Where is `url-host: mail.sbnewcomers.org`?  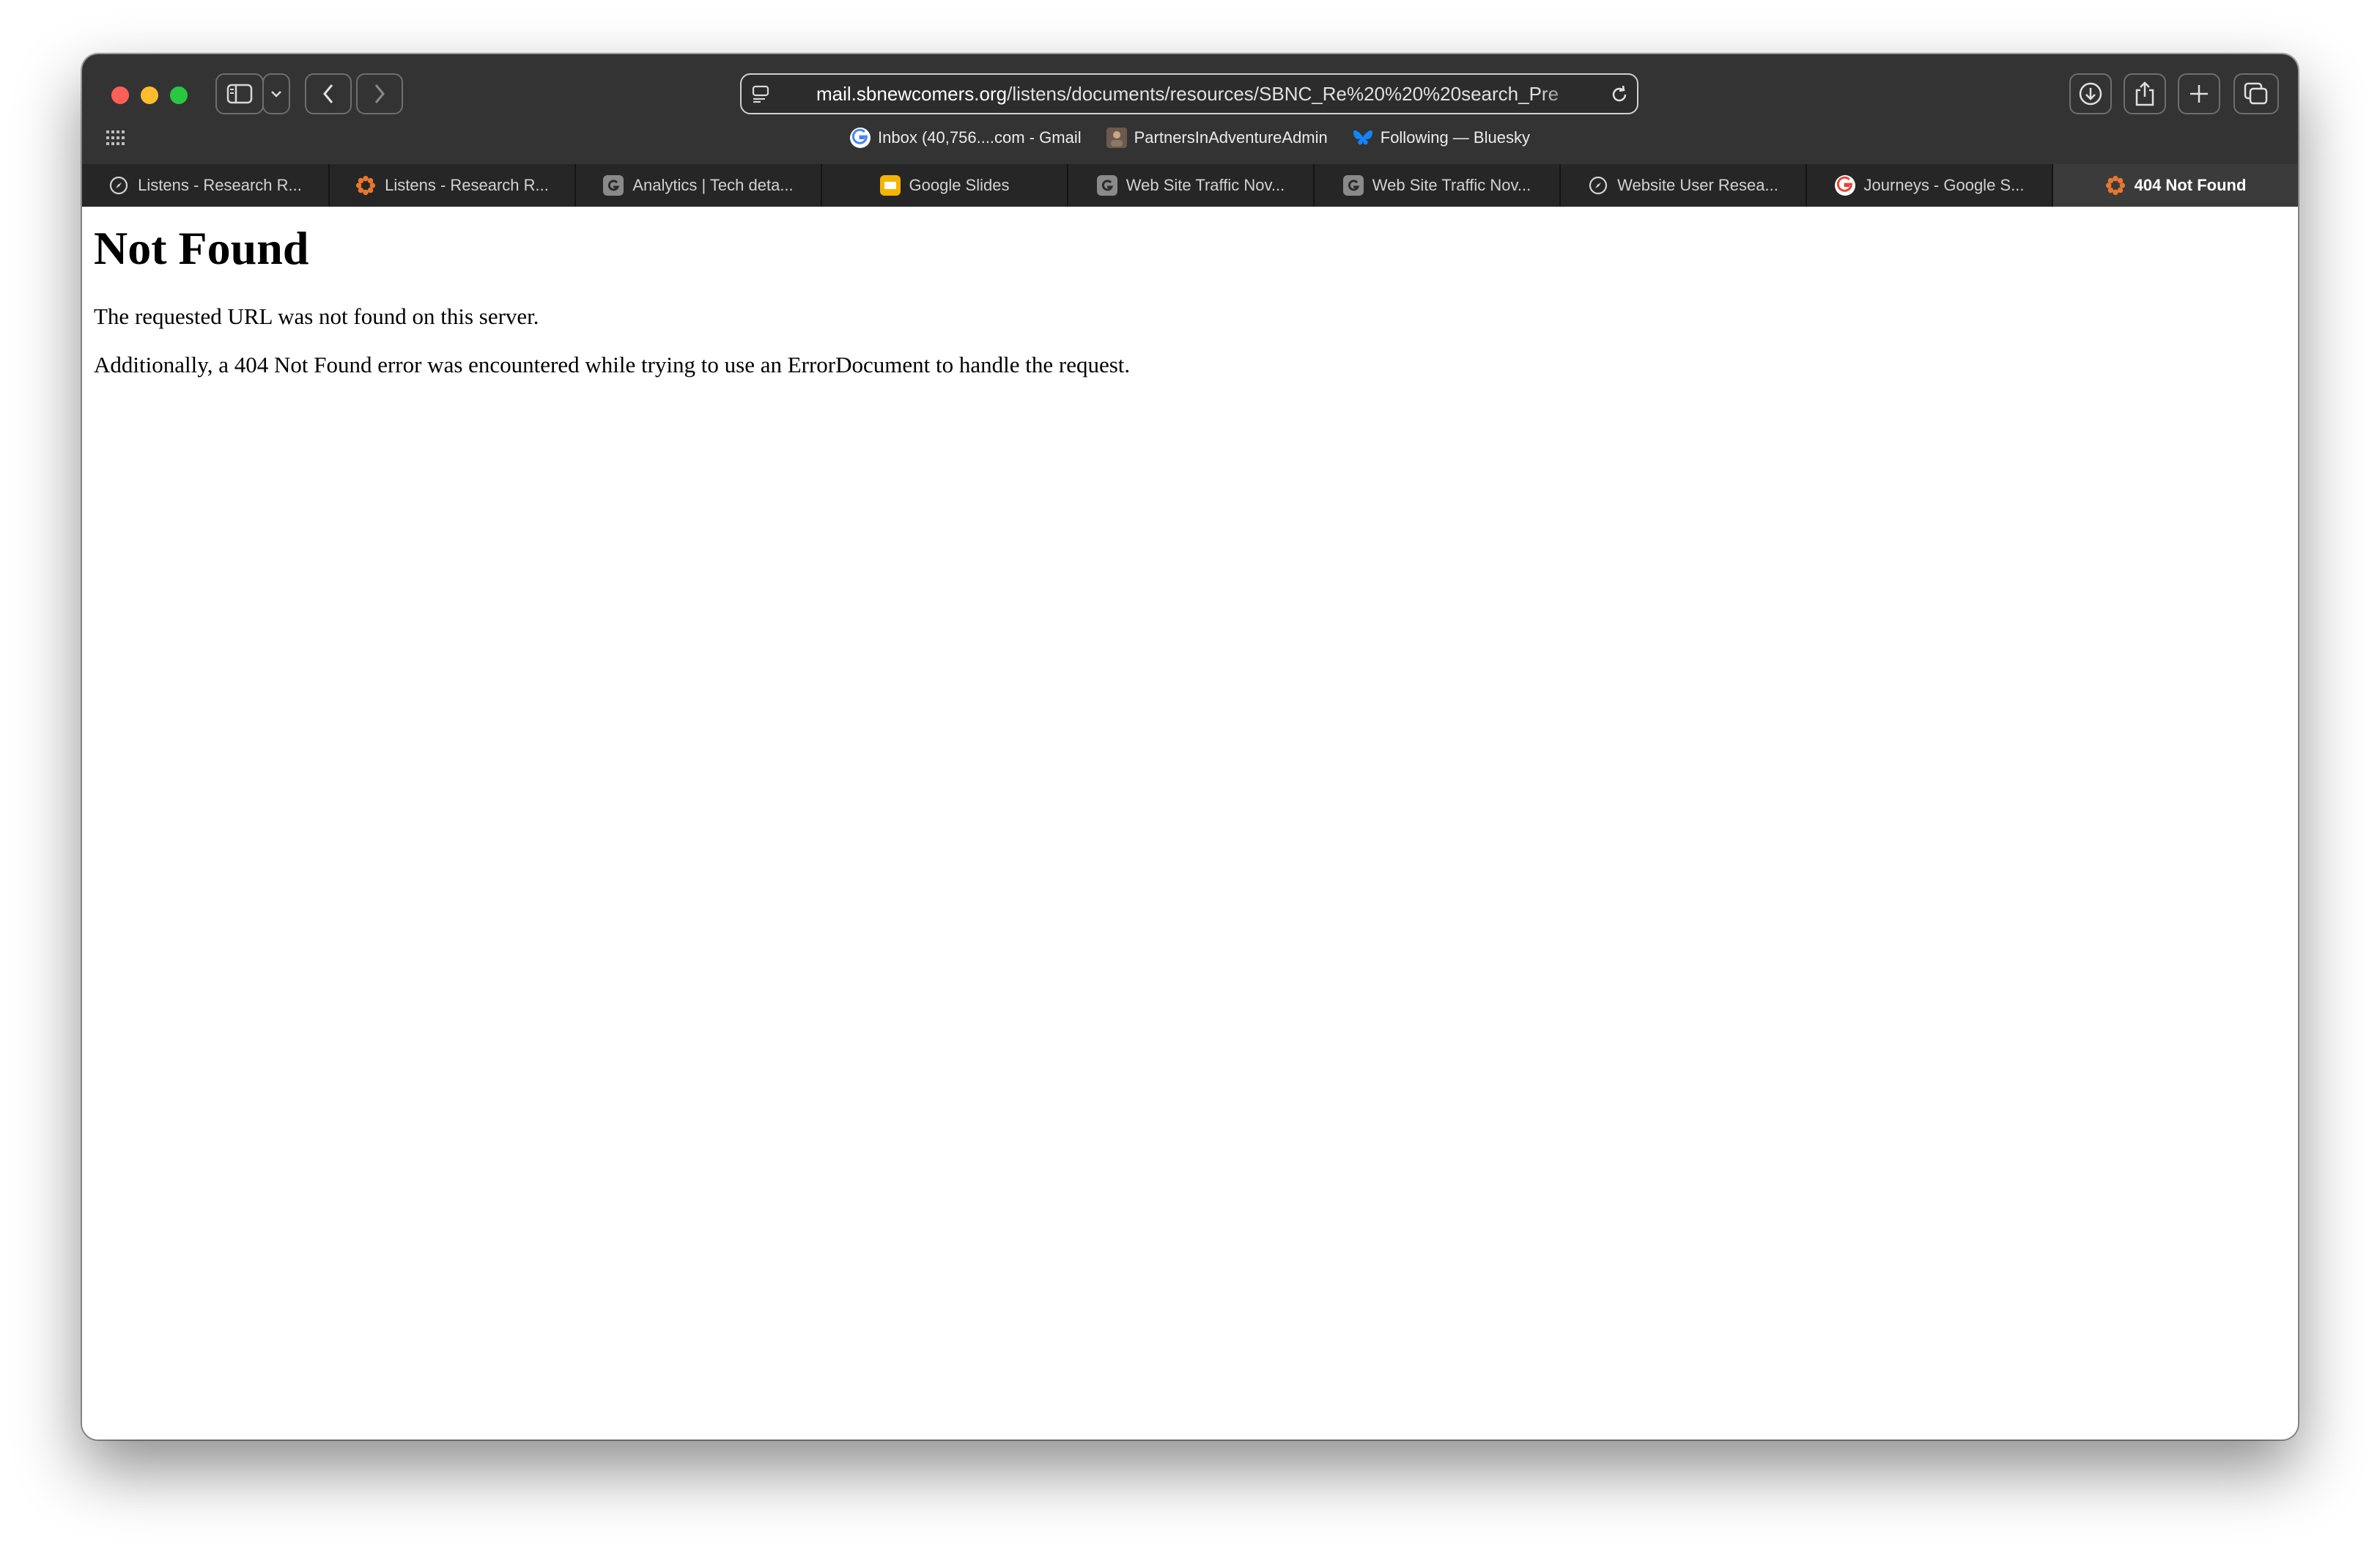 url-host: mail.sbnewcomers.org is located at coordinates (912, 94).